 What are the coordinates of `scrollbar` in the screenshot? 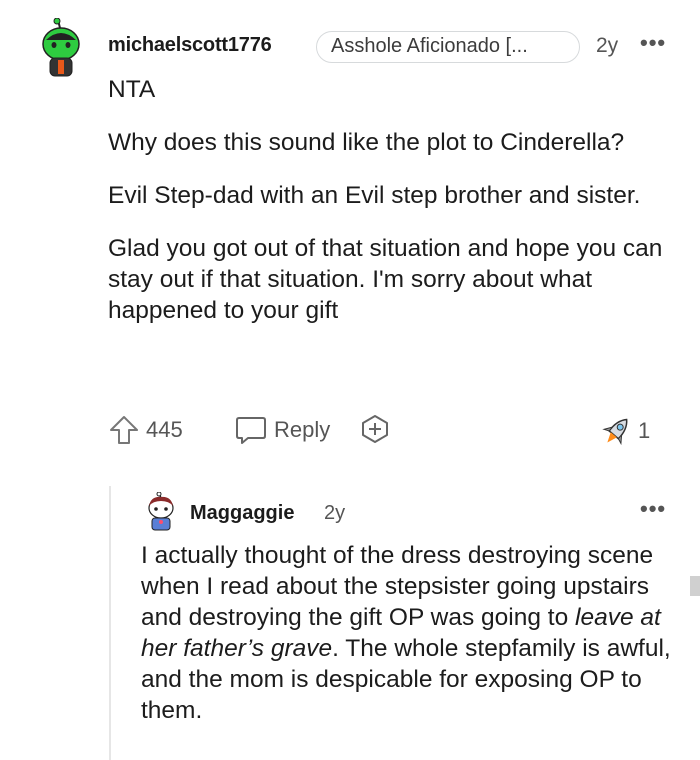 It's located at (695, 586).